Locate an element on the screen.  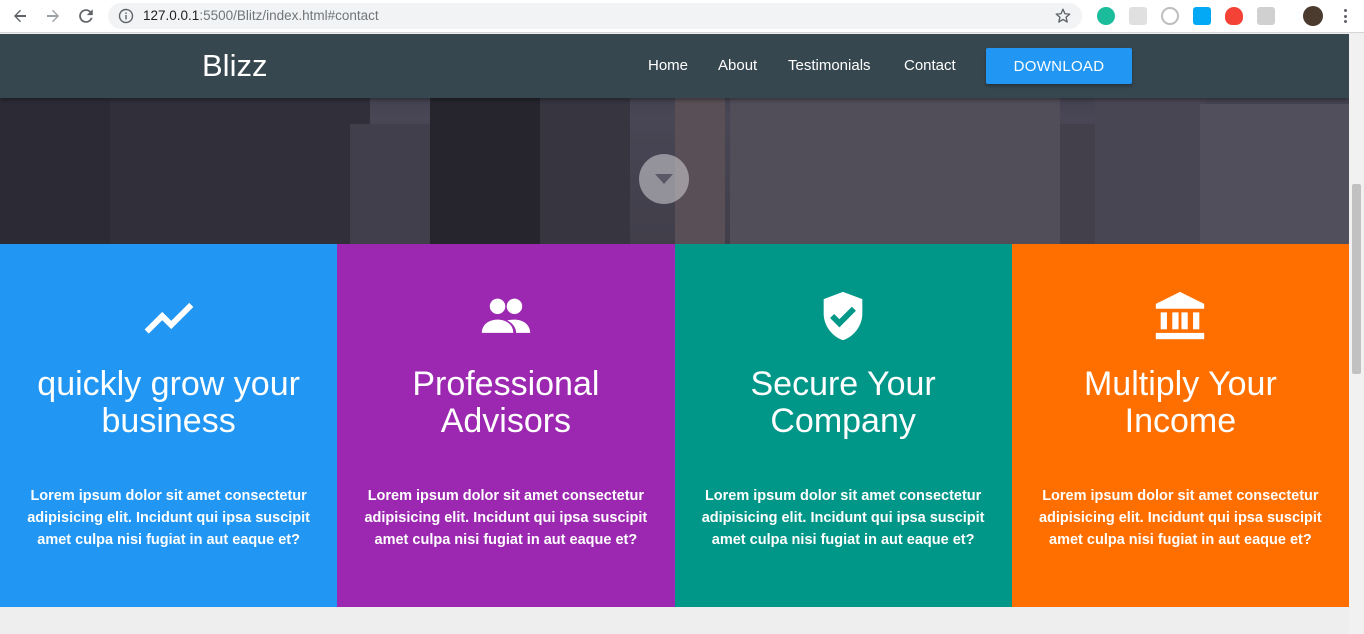
trending-up-icon is located at coordinates (169, 316).